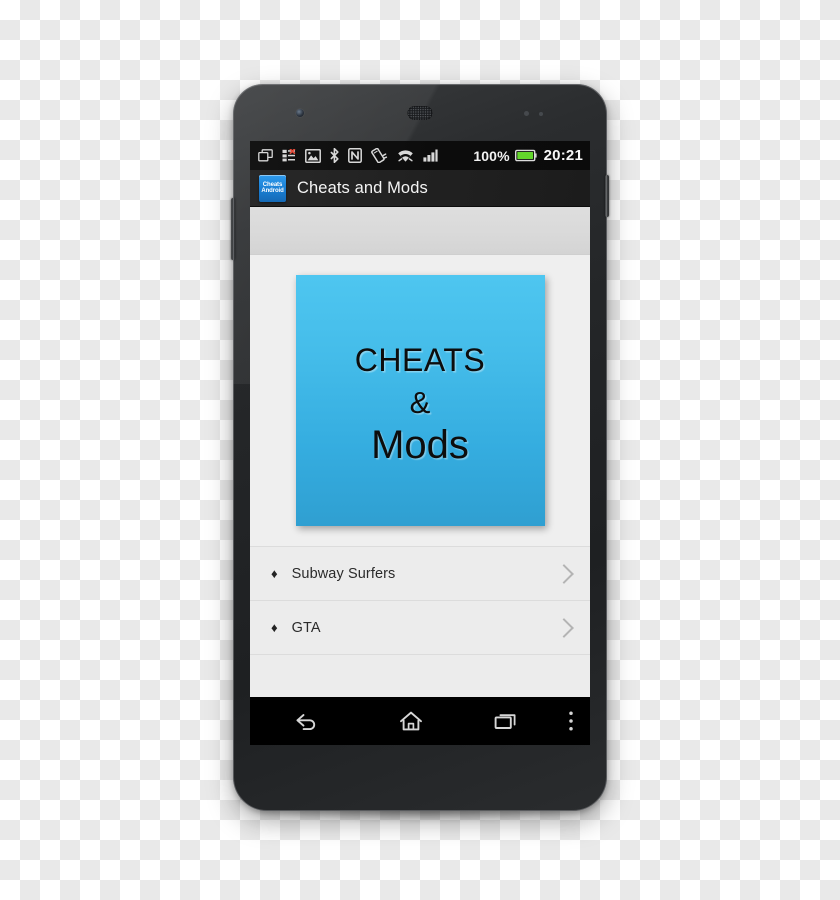 This screenshot has width=840, height=900. I want to click on ad-banner-placeholder, so click(420, 231).